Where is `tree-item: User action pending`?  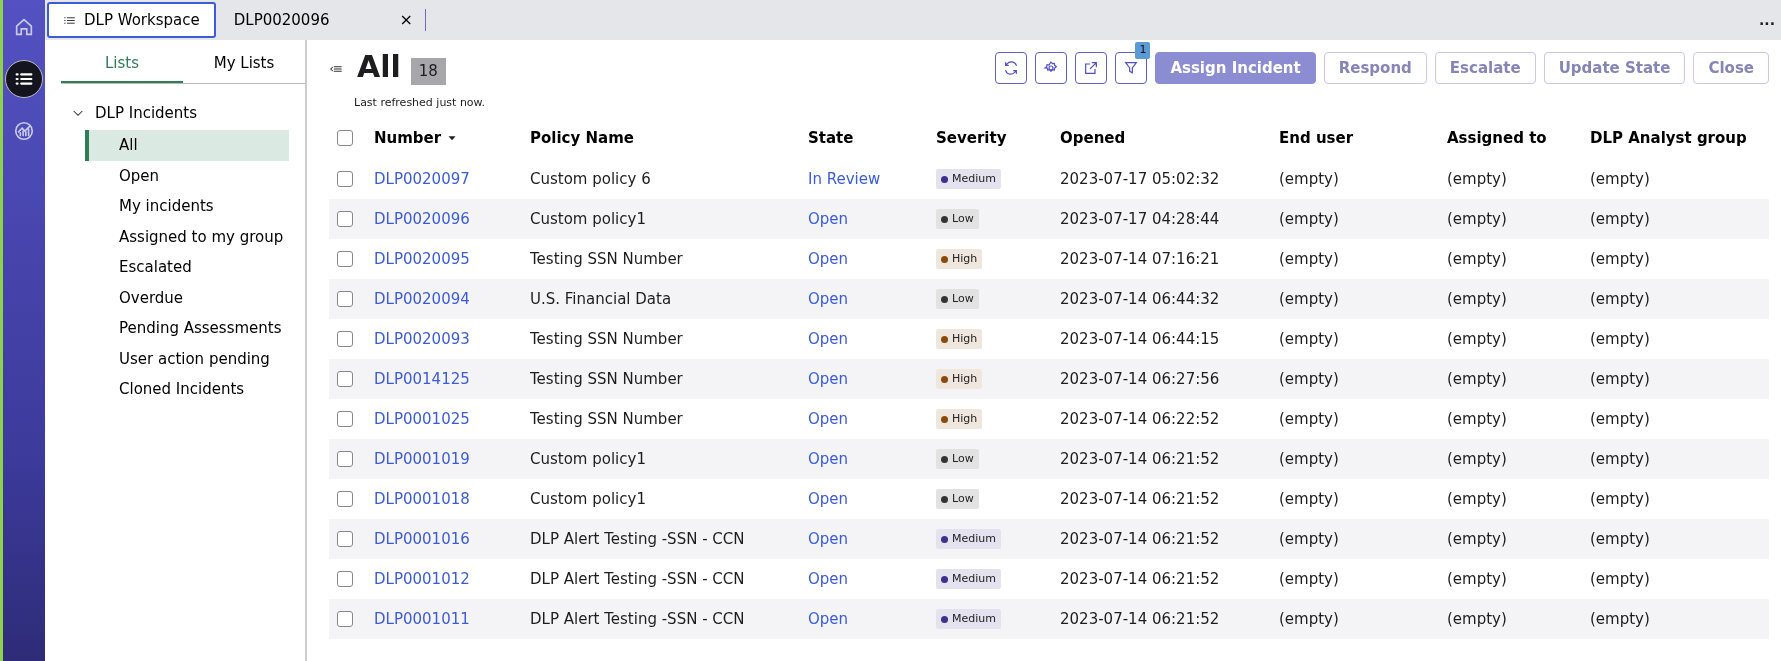 tree-item: User action pending is located at coordinates (187, 358).